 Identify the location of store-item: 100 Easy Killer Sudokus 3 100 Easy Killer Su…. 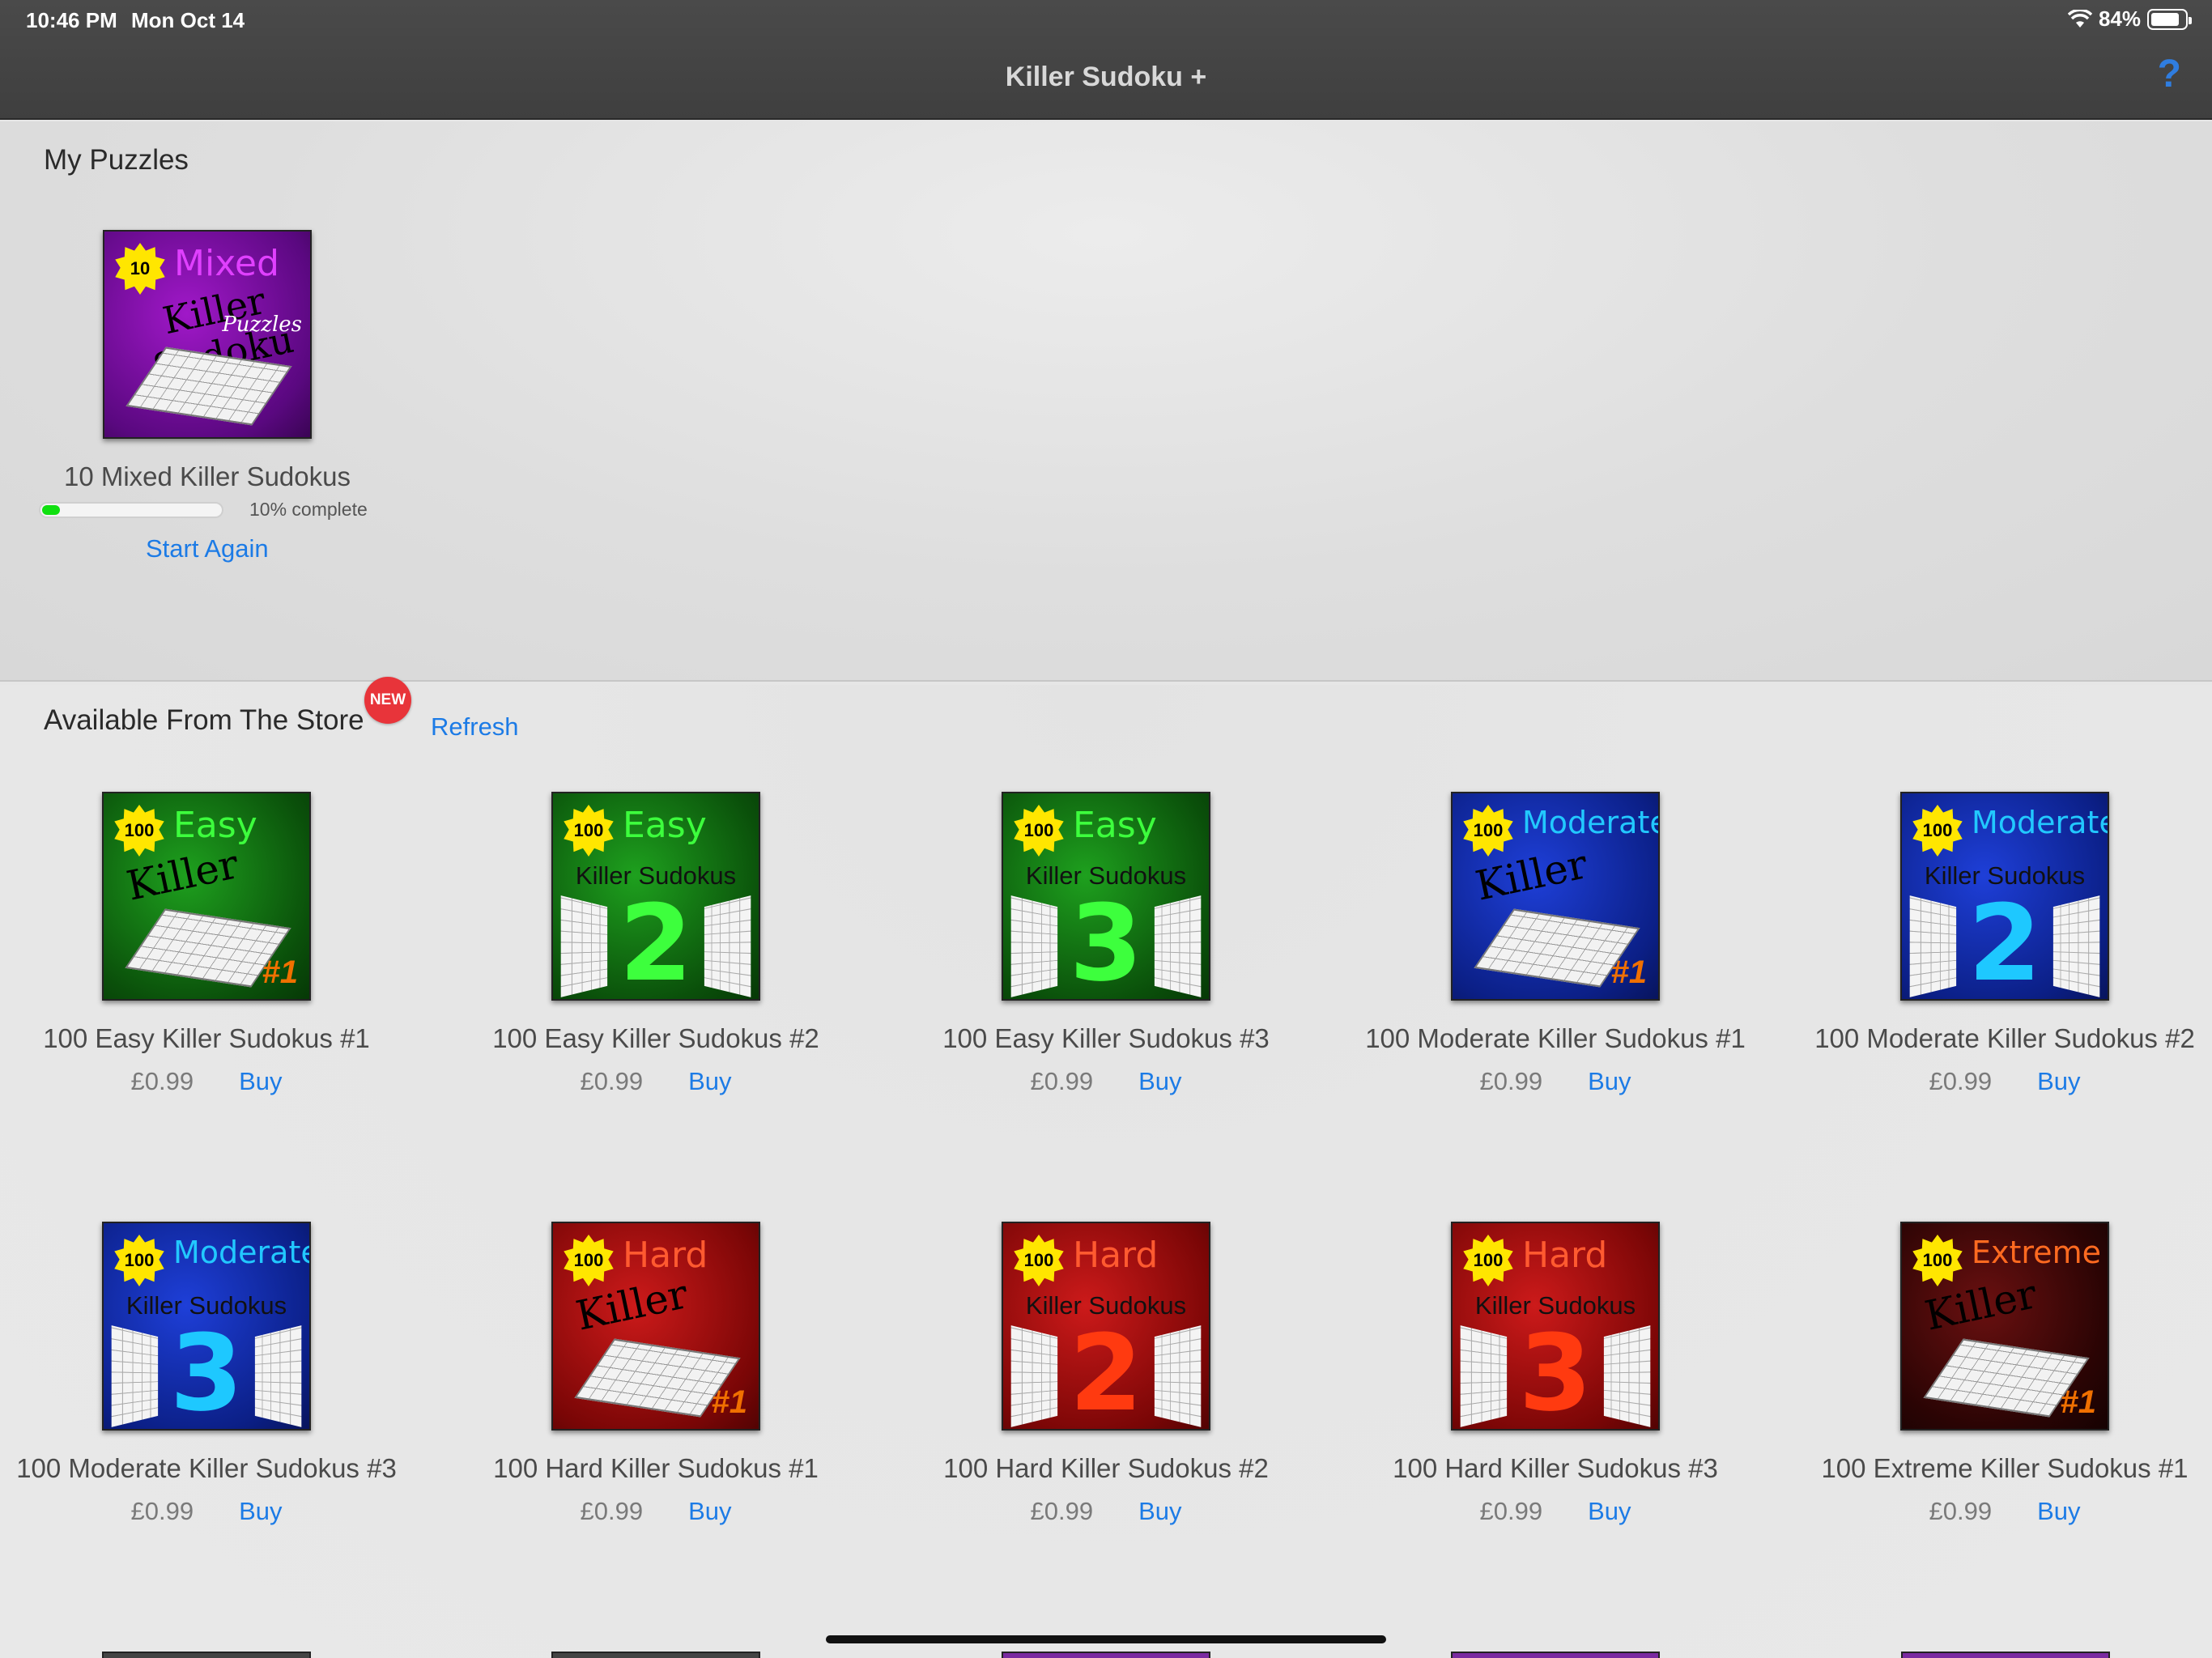
(1106, 944).